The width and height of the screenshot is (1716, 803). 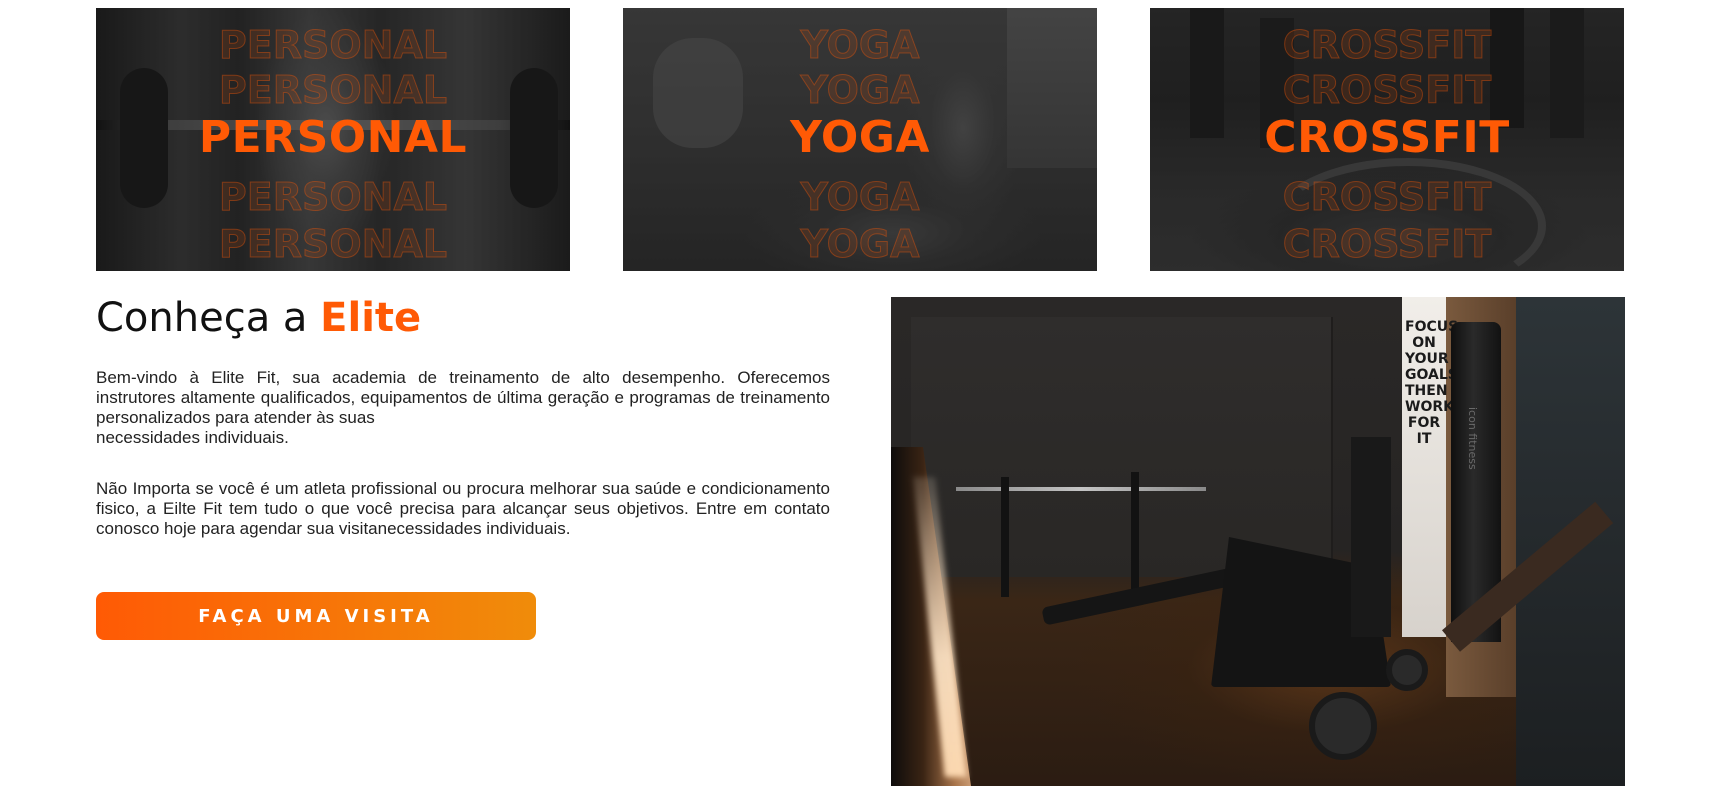 What do you see at coordinates (371, 318) in the screenshot?
I see `about-title-accent: Elite` at bounding box center [371, 318].